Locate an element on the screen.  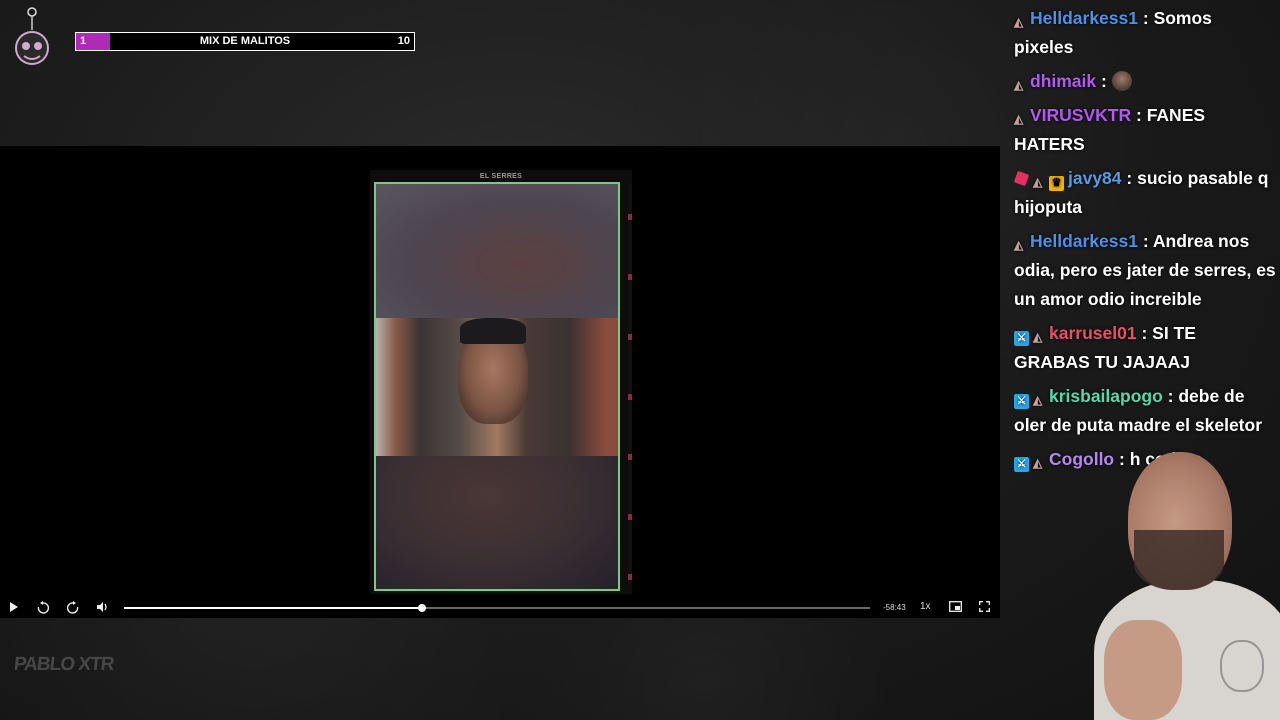
volume-icon is located at coordinates (102, 608).